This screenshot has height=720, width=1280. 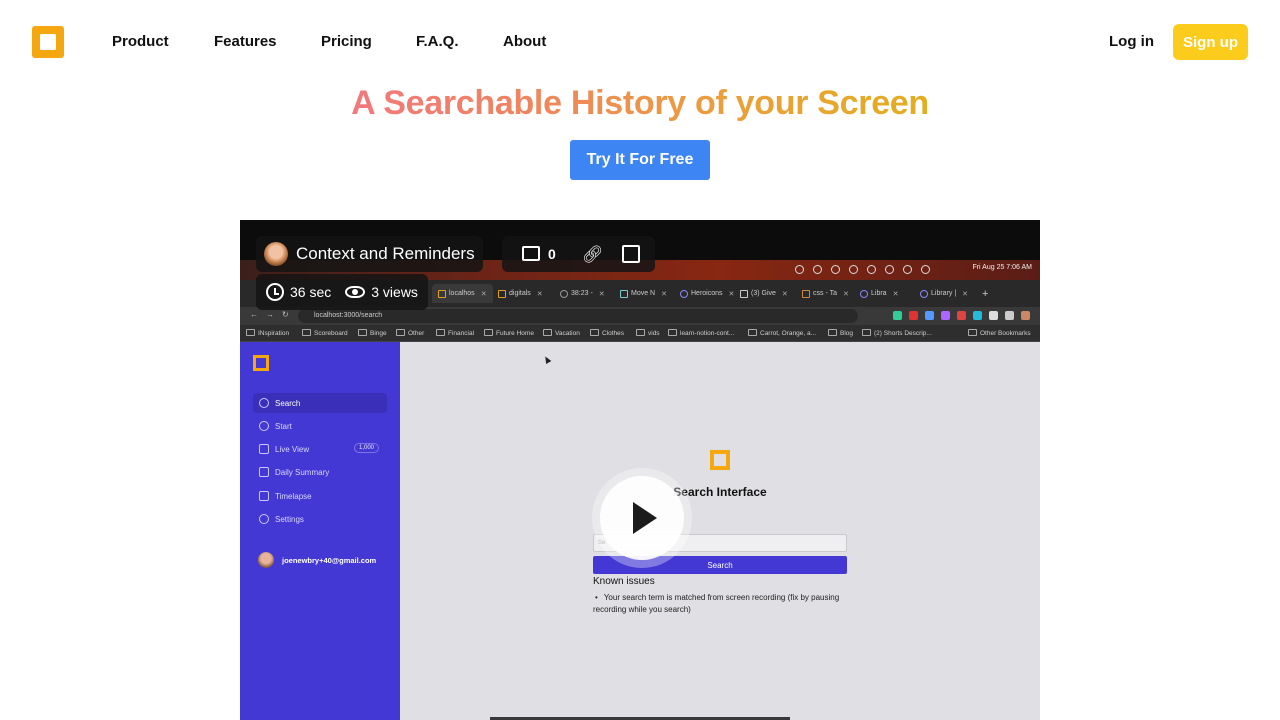 What do you see at coordinates (273, 314) in the screenshot?
I see `browser-nav-arrows-icon: ←→↻` at bounding box center [273, 314].